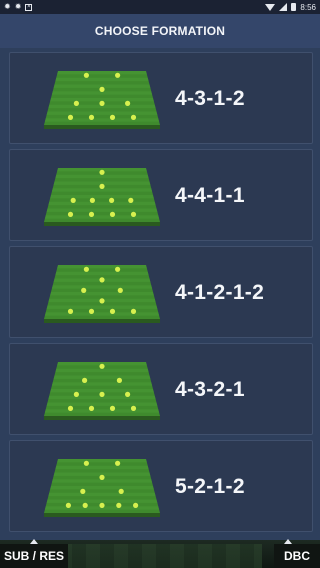 Image resolution: width=320 pixels, height=568 pixels. Describe the element at coordinates (297, 556) in the screenshot. I see `dbc-button: DBC` at that location.